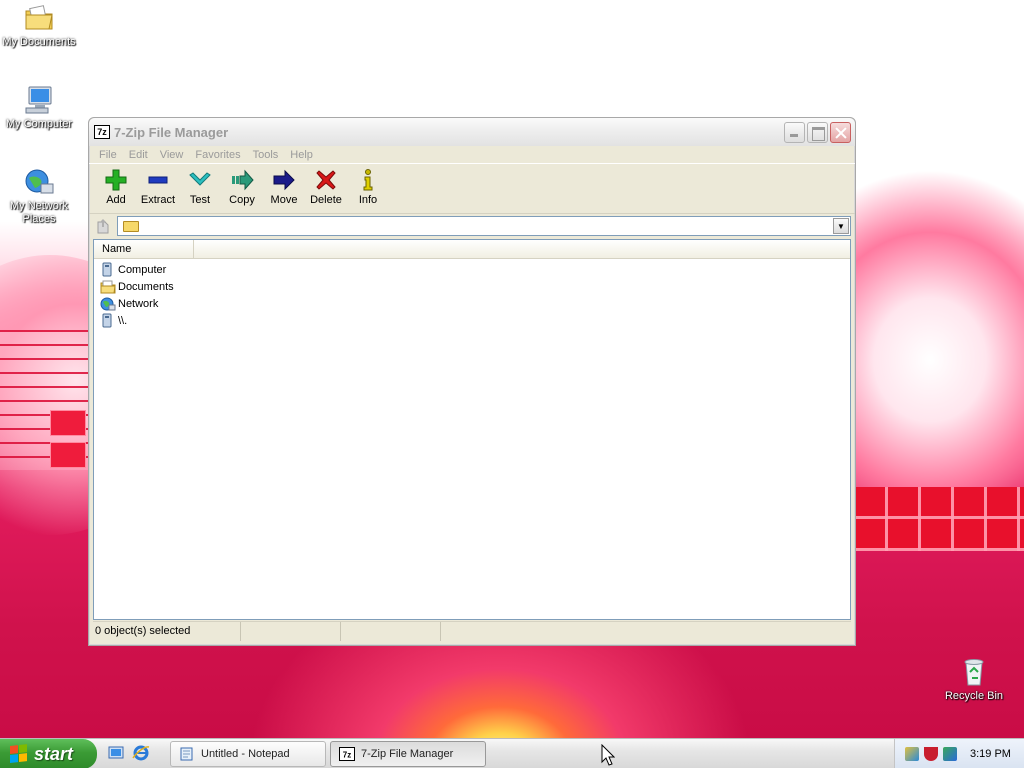 The image size is (1024, 768). I want to click on delete-label: Delete, so click(326, 200).